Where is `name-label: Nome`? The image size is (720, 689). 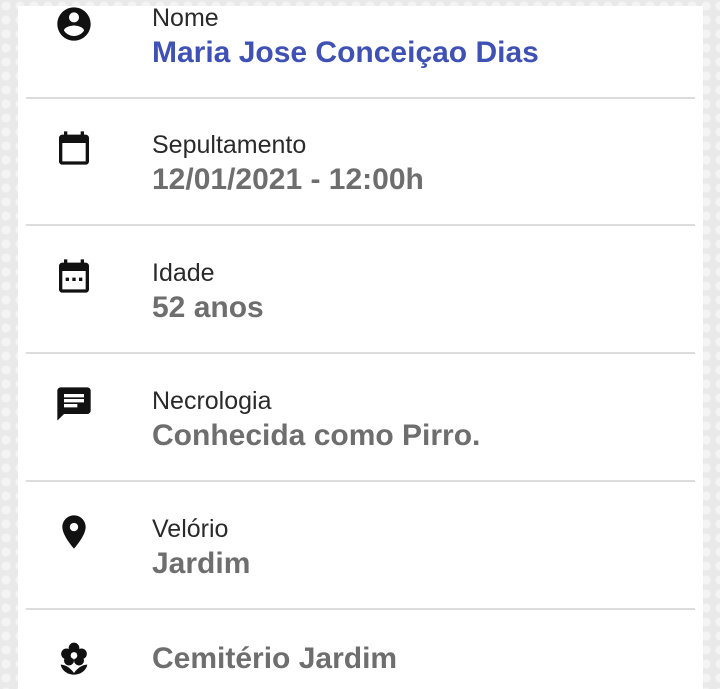
name-label: Nome is located at coordinates (185, 18).